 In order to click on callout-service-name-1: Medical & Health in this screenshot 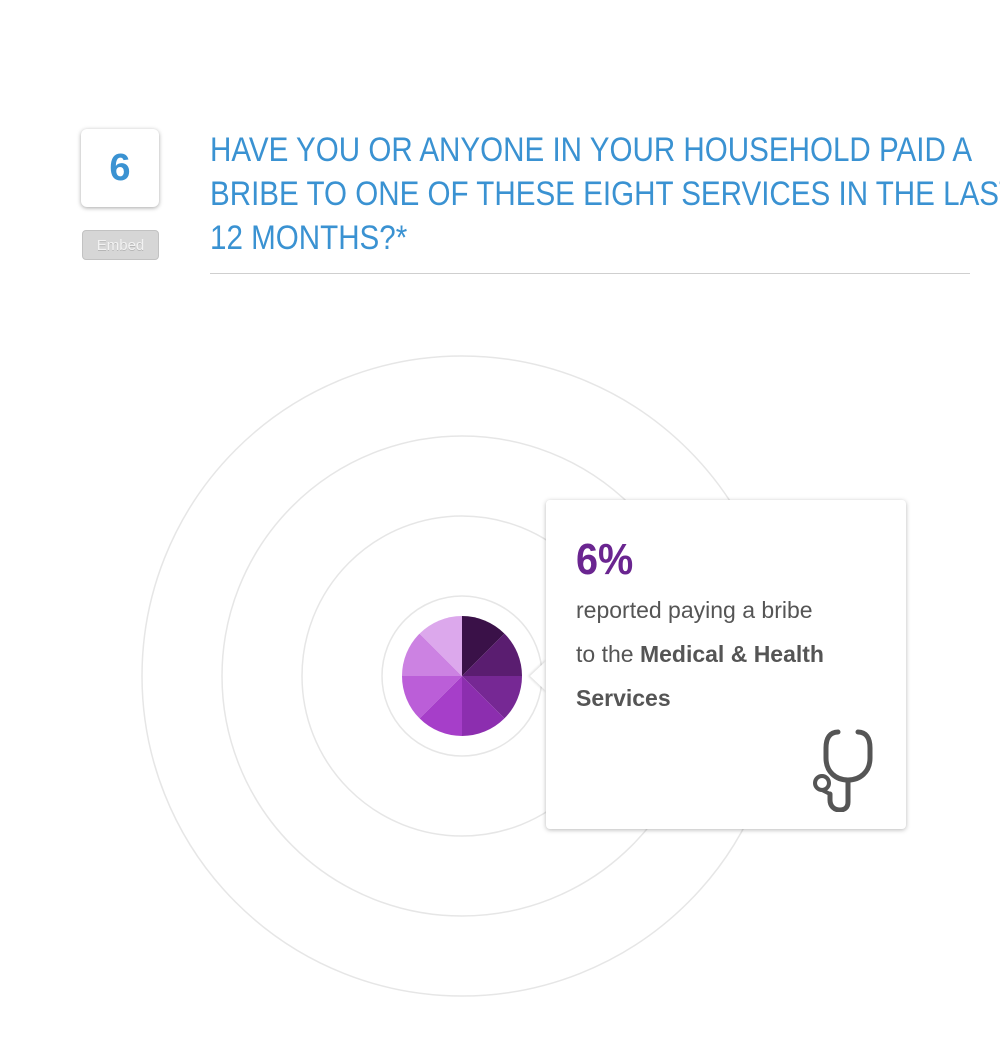, I will do `click(731, 654)`.